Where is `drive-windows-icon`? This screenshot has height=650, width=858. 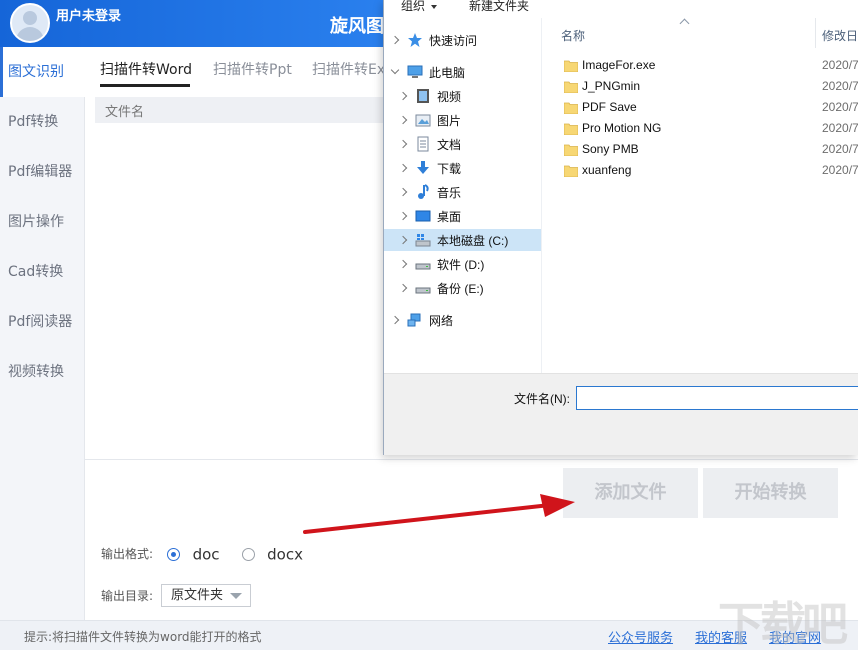 drive-windows-icon is located at coordinates (423, 240).